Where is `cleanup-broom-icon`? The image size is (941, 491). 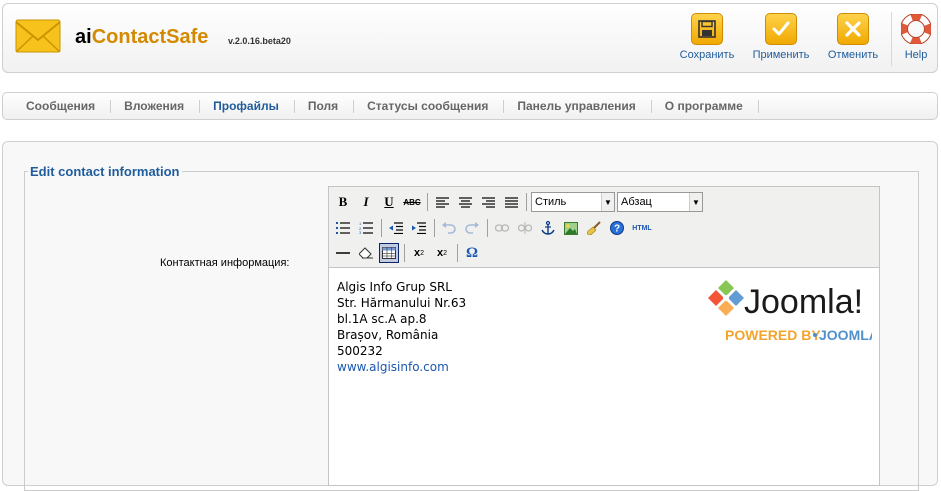
cleanup-broom-icon is located at coordinates (594, 228).